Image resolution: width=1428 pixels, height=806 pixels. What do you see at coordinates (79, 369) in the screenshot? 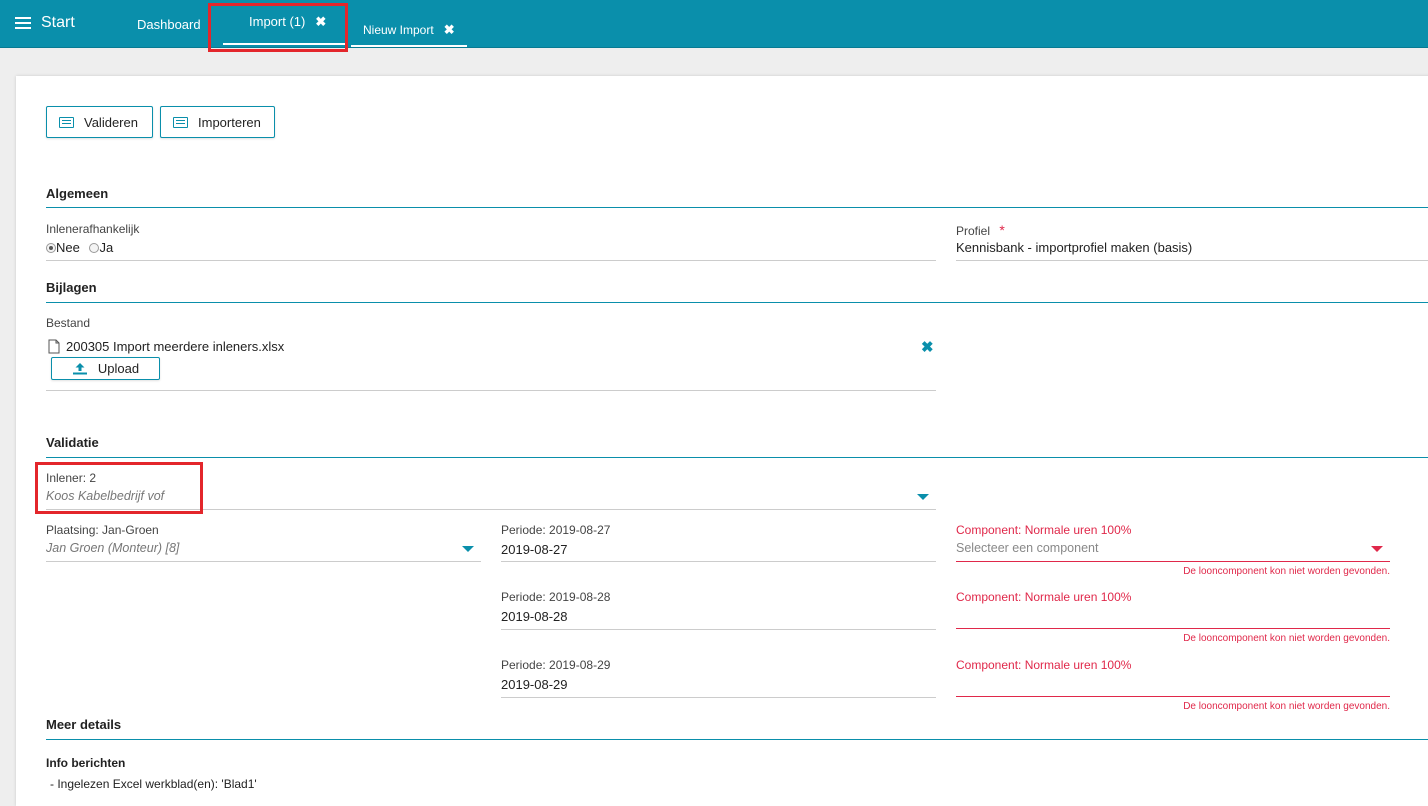
I see `upload-icon` at bounding box center [79, 369].